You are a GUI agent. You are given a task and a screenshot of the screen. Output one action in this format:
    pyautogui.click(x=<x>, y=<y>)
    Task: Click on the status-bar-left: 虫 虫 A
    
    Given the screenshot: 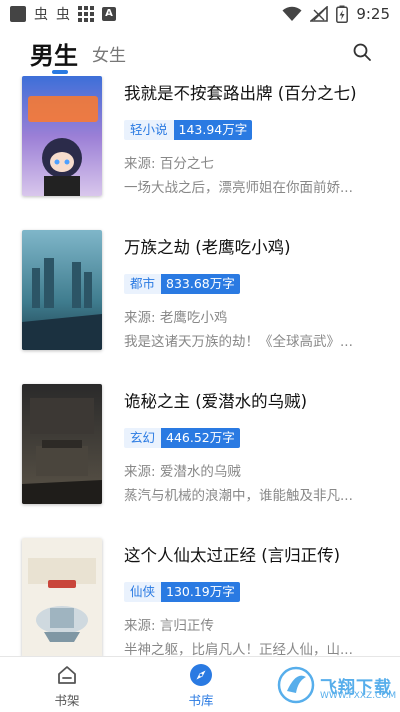 What is the action you would take?
    pyautogui.click(x=63, y=14)
    